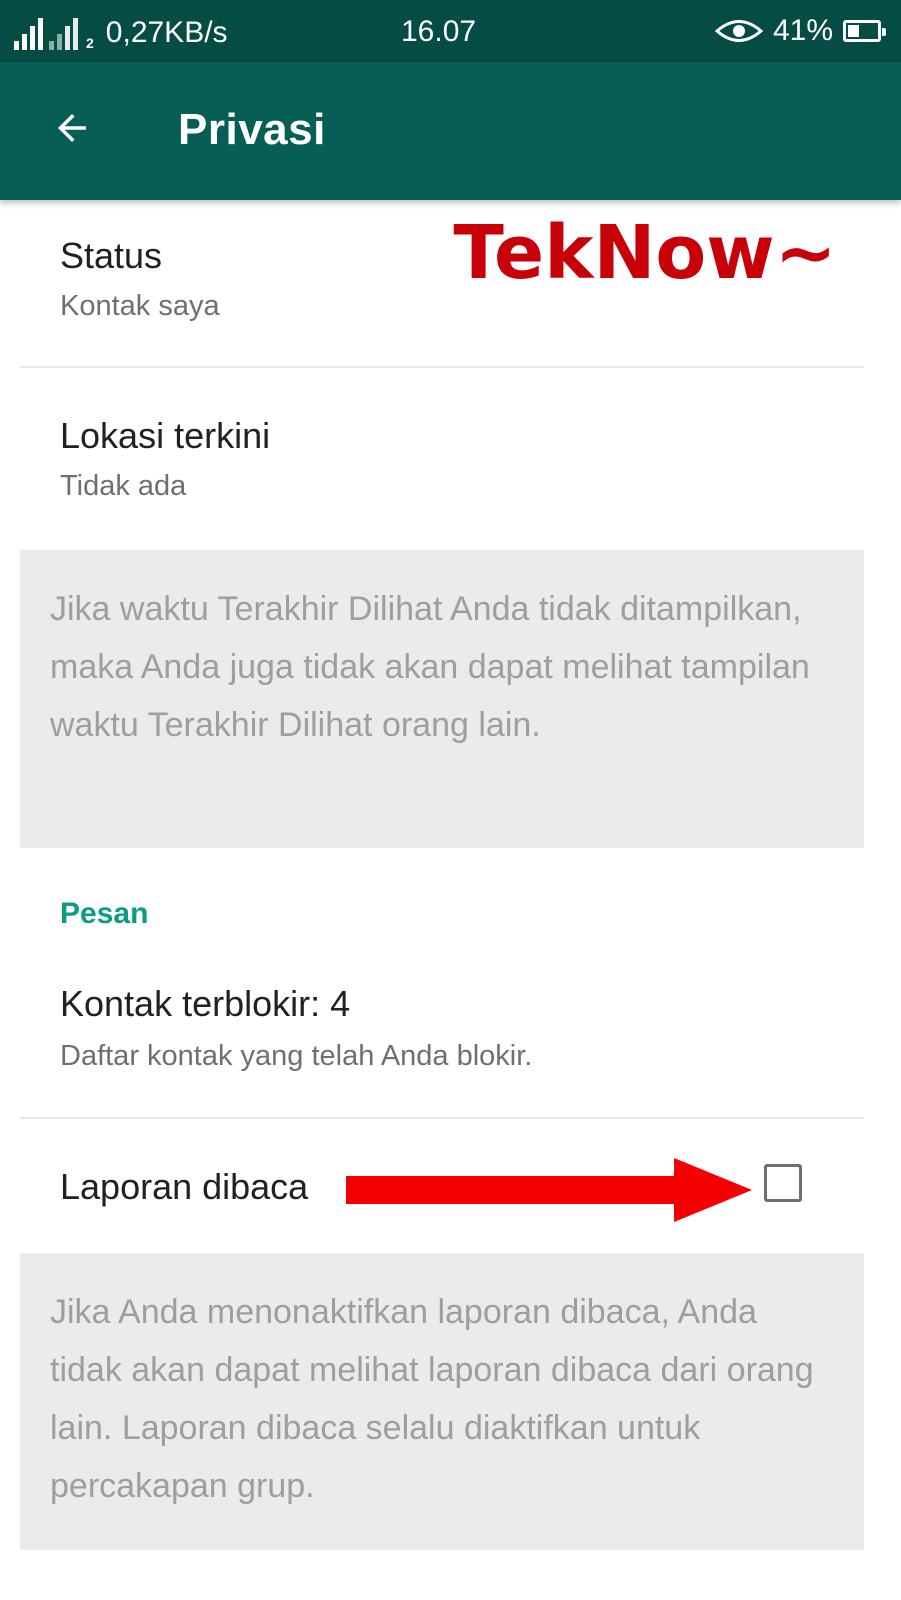  Describe the element at coordinates (549, 1190) in the screenshot. I see `red-arrow-annotation-icon` at that location.